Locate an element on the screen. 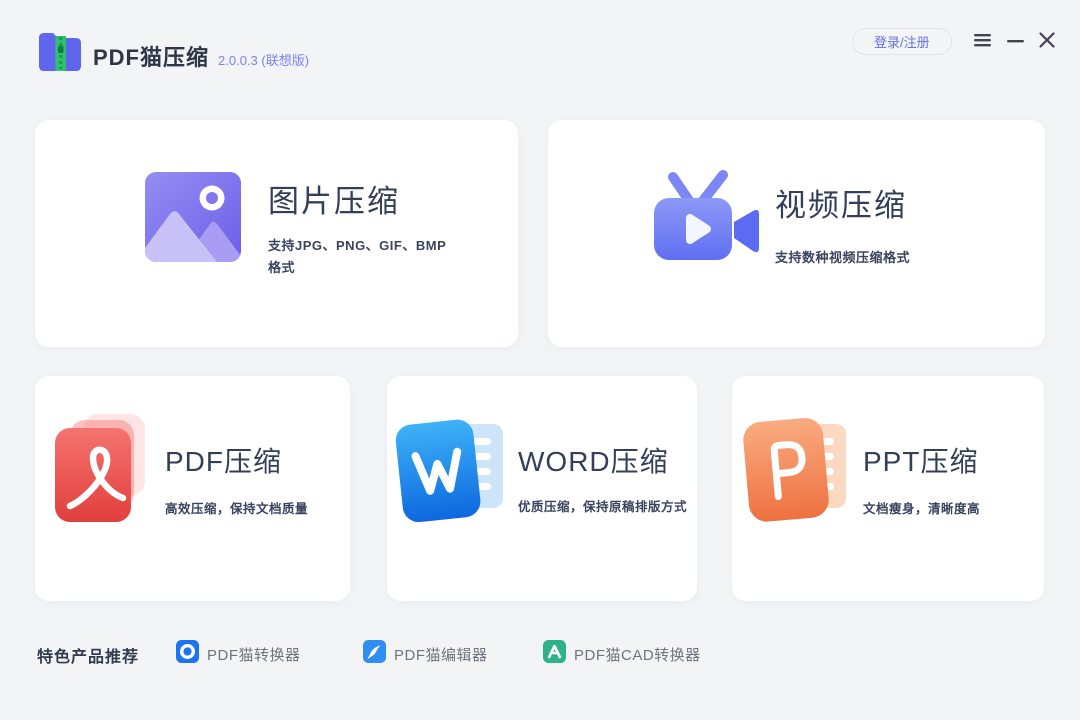  video-compress-card: 视频压缩 支持数种视频压缩格式 is located at coordinates (796, 233).